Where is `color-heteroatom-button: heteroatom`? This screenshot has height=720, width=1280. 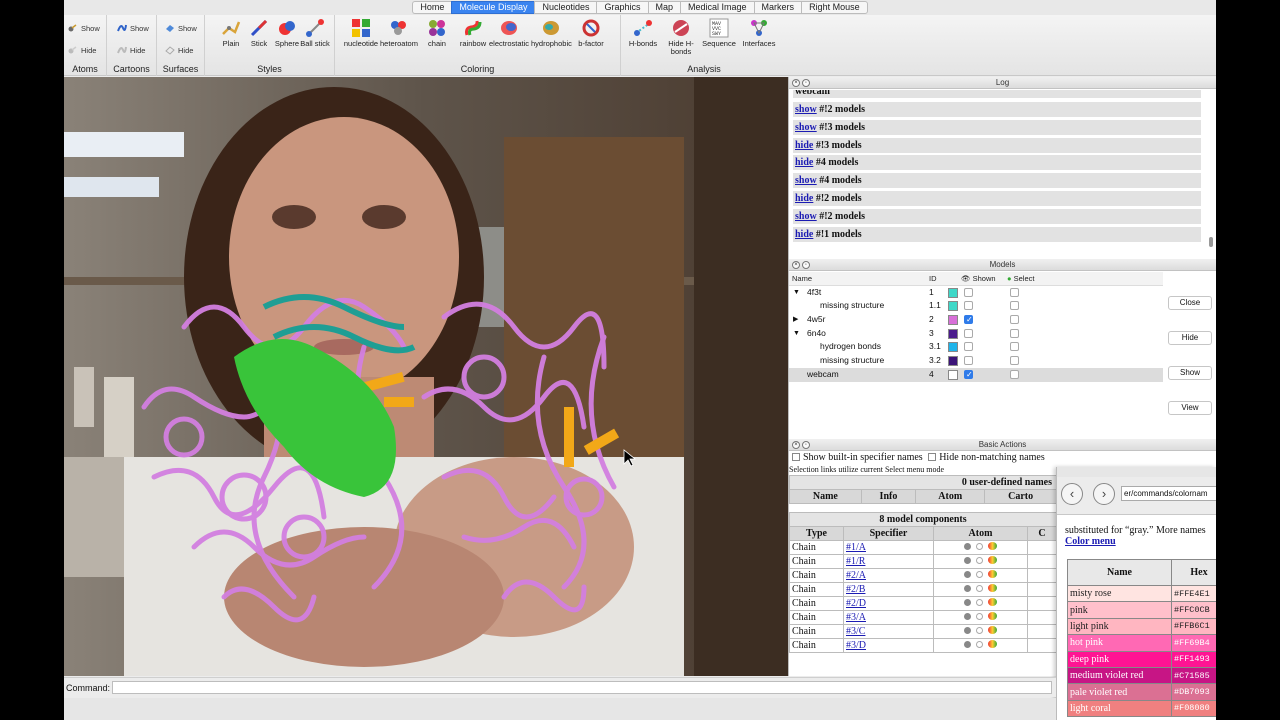 color-heteroatom-button: heteroatom is located at coordinates (399, 33).